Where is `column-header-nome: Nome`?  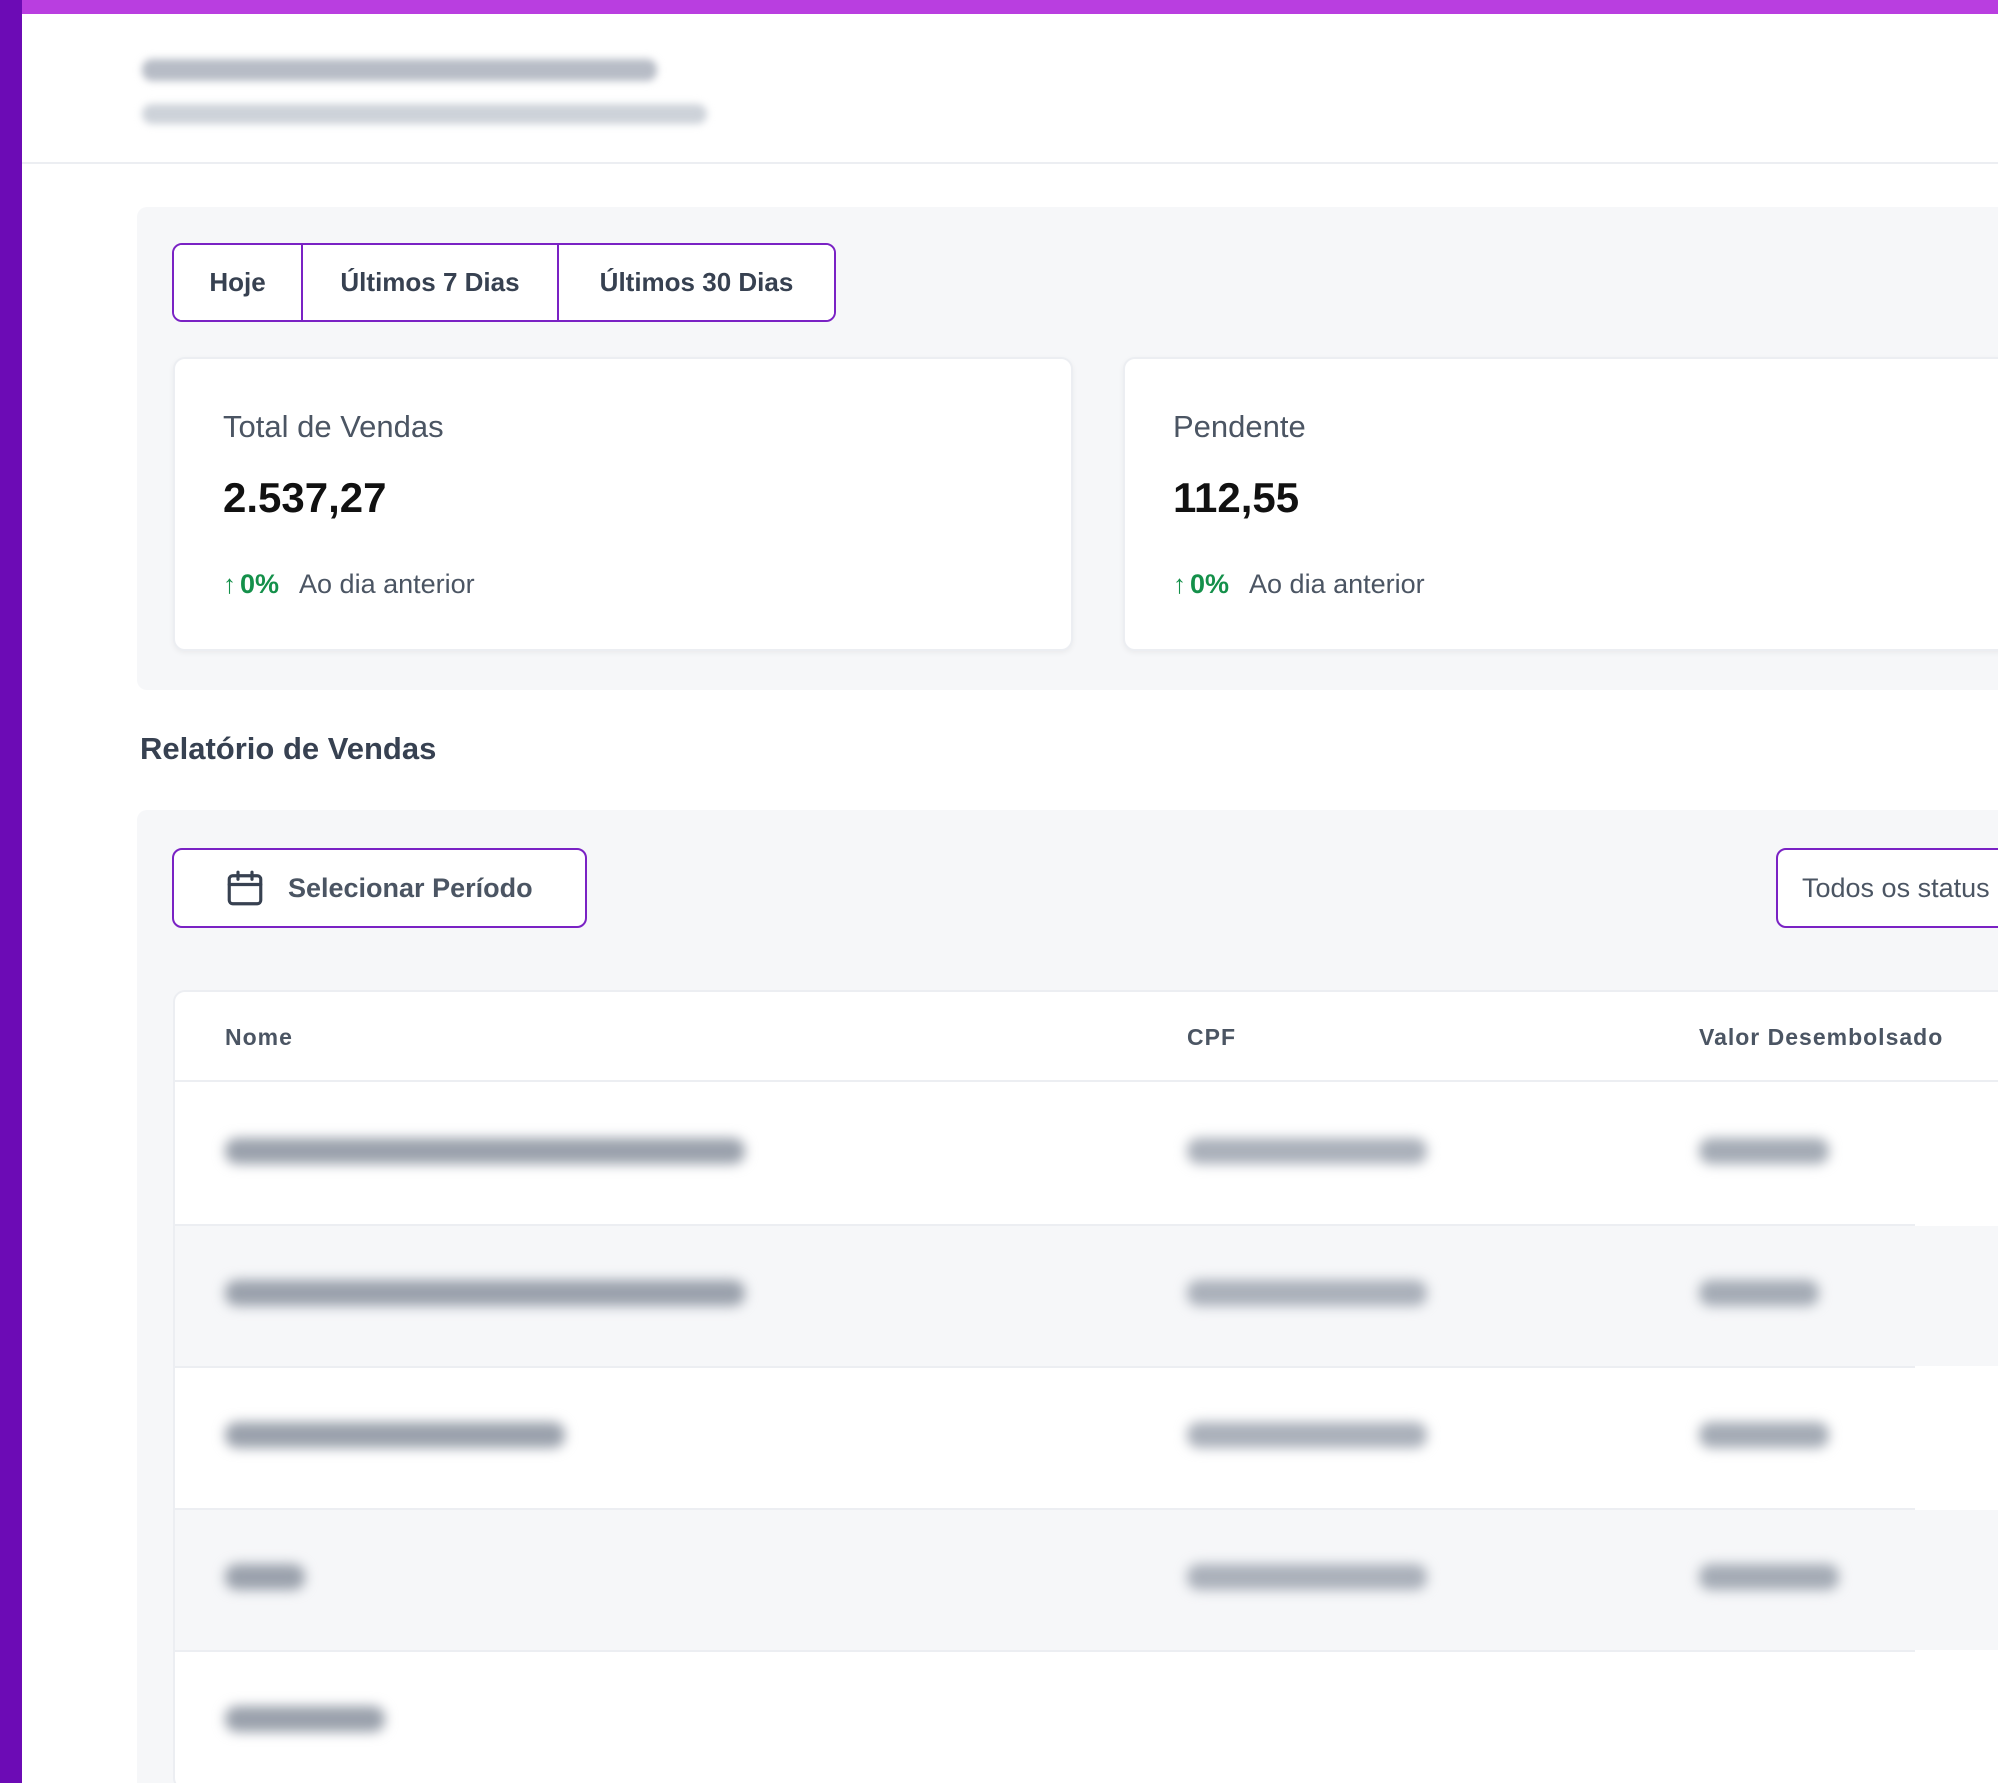
column-header-nome: Nome is located at coordinates (259, 1037).